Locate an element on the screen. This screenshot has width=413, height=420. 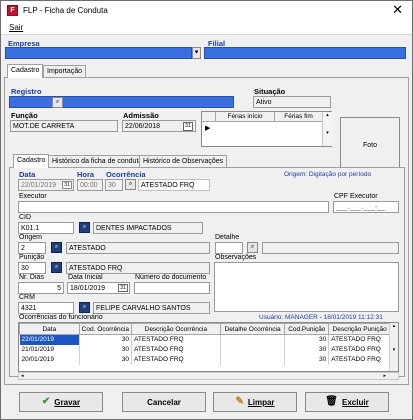
ocorrencias-label: Ocorrências do funcionário is located at coordinates (61, 317).